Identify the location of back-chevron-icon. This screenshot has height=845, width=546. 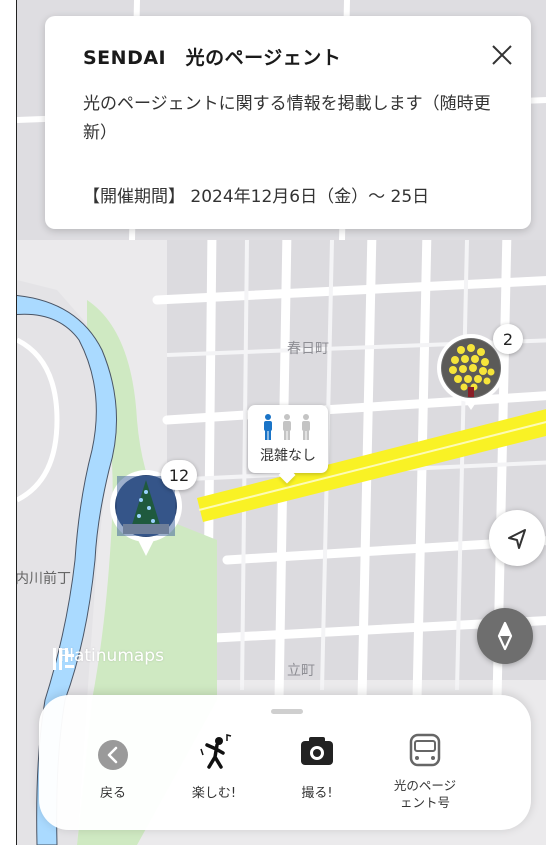
(113, 755).